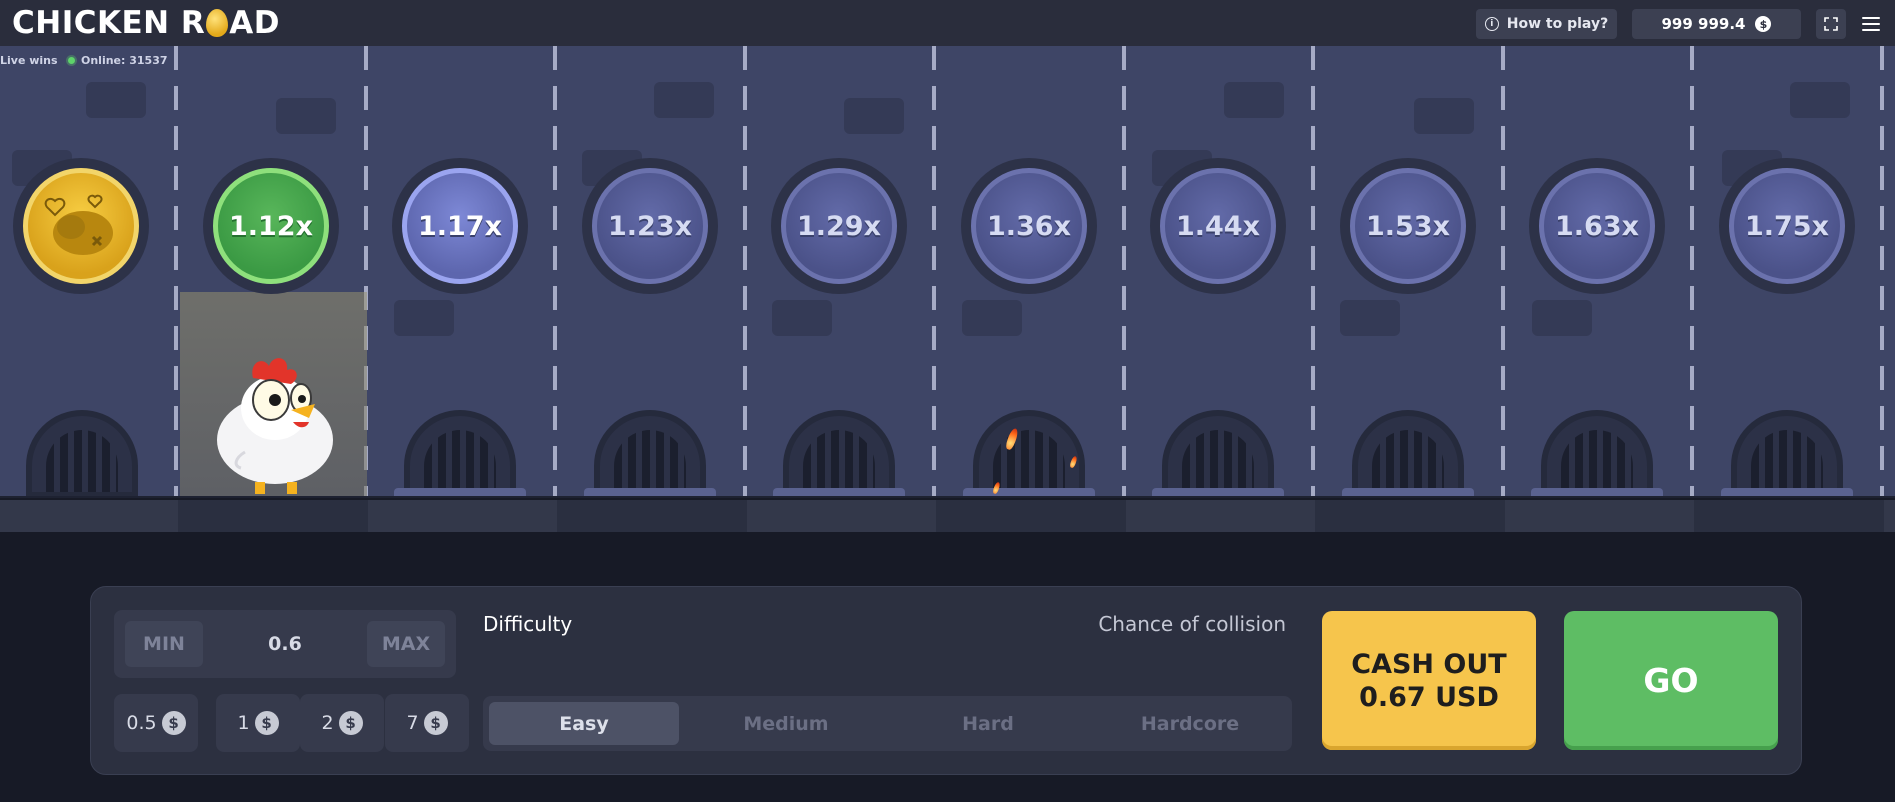 This screenshot has width=1895, height=802. I want to click on balance-display: 999 999.4 $, so click(1716, 24).